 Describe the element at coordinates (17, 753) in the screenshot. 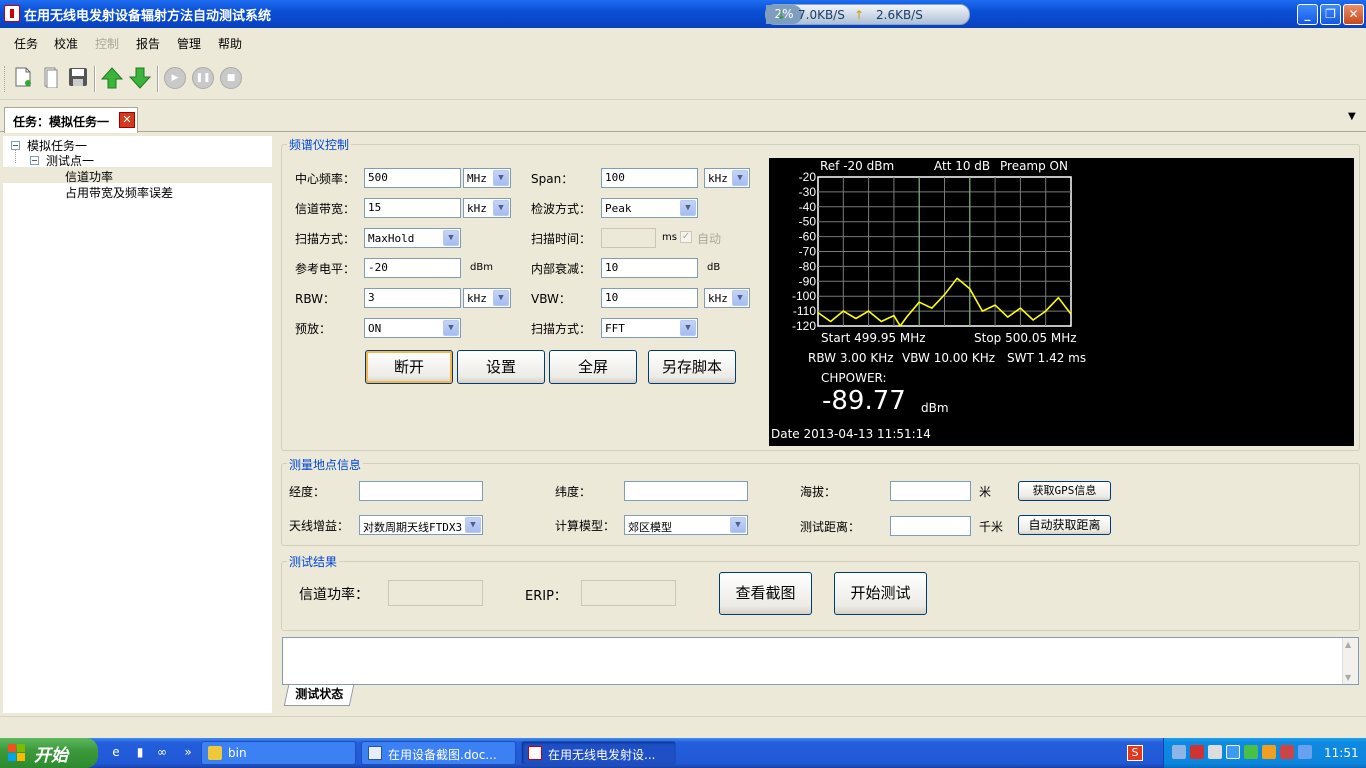

I see `windows-logo-icon` at that location.